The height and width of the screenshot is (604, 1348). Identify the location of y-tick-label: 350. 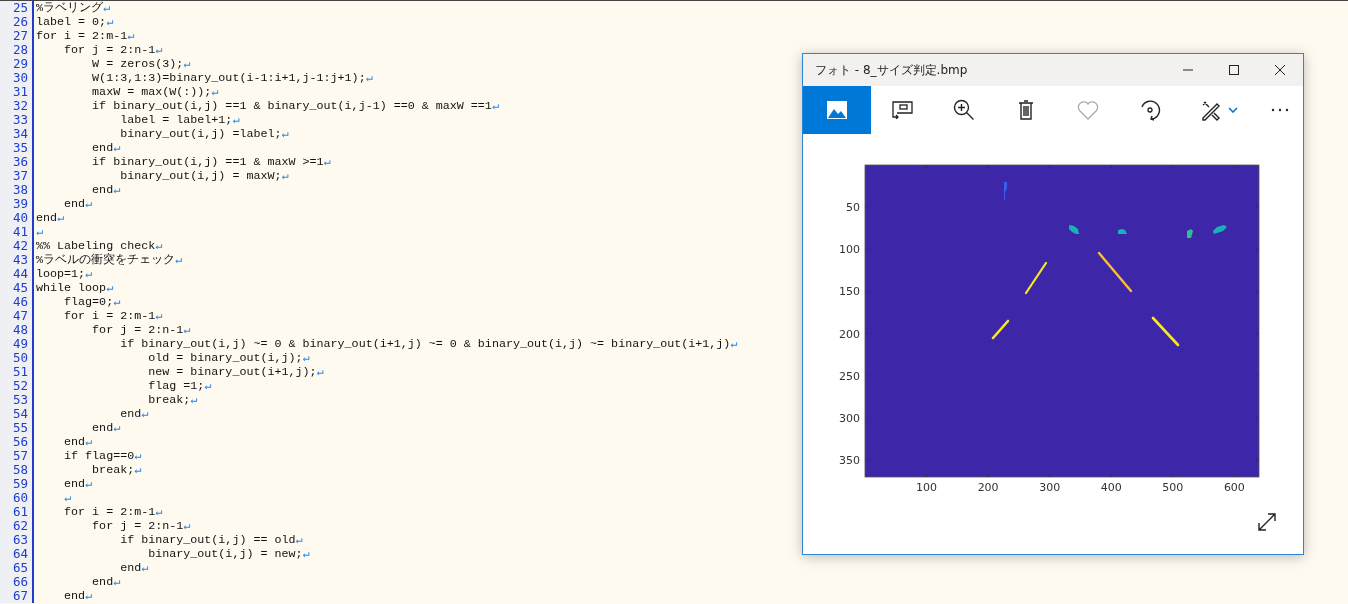
(849, 461).